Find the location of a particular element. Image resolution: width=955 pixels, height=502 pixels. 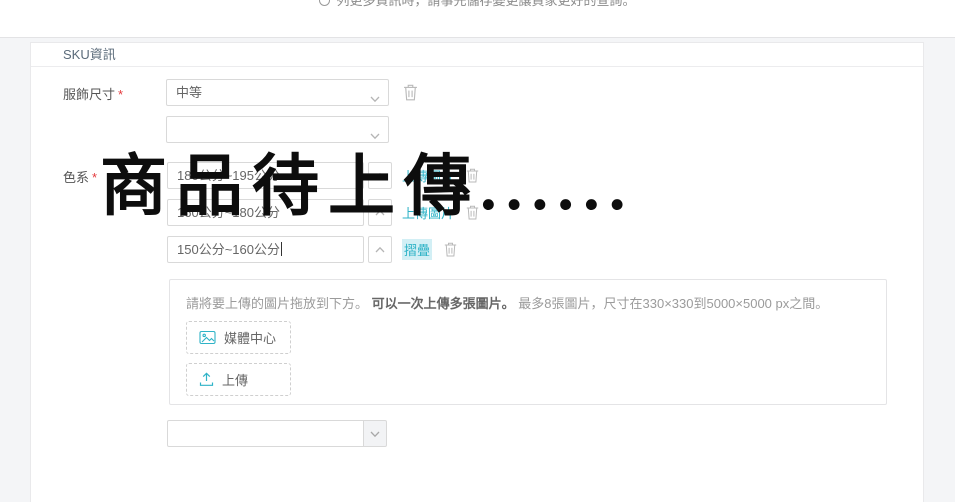

top-notice-banner: 列更多資訊時，請事先儲存變更讓買家更好的查詢。 is located at coordinates (477, 19).